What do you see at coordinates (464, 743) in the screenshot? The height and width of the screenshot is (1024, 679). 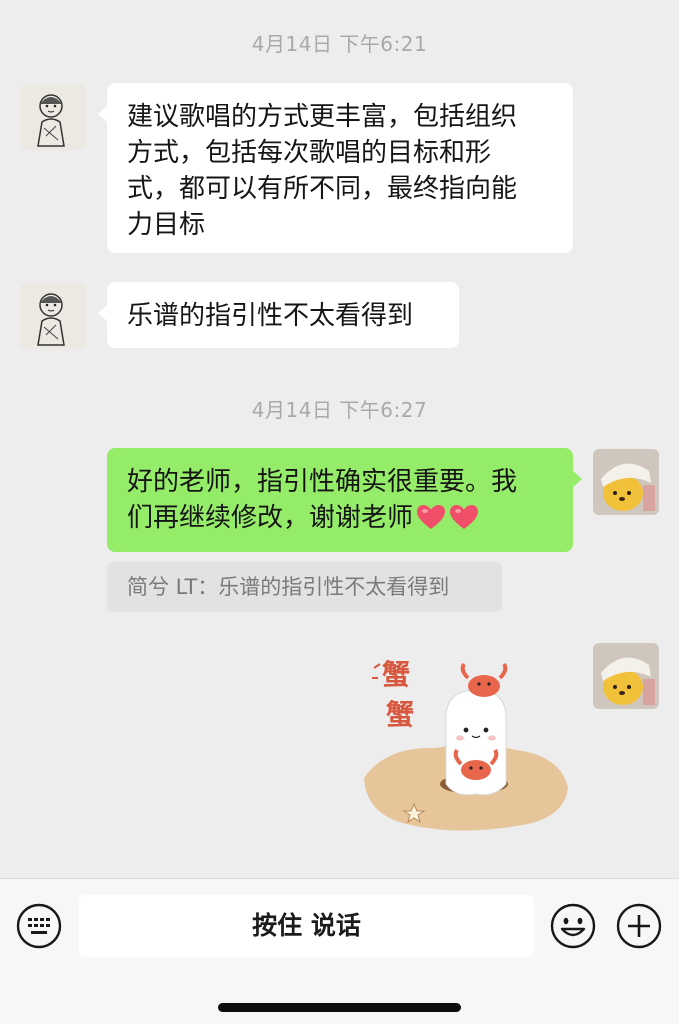 I see `crab-sticker: 蟹 蟹` at bounding box center [464, 743].